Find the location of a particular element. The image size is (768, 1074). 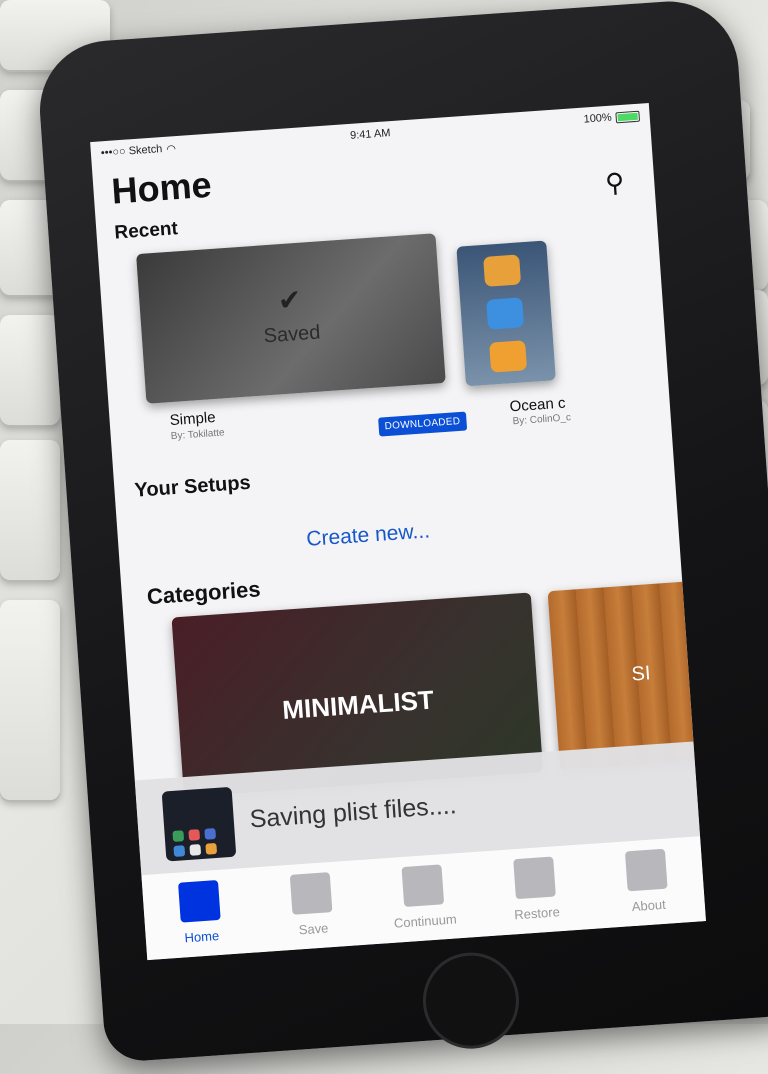

tab-continuum: Continuum is located at coordinates (424, 897).